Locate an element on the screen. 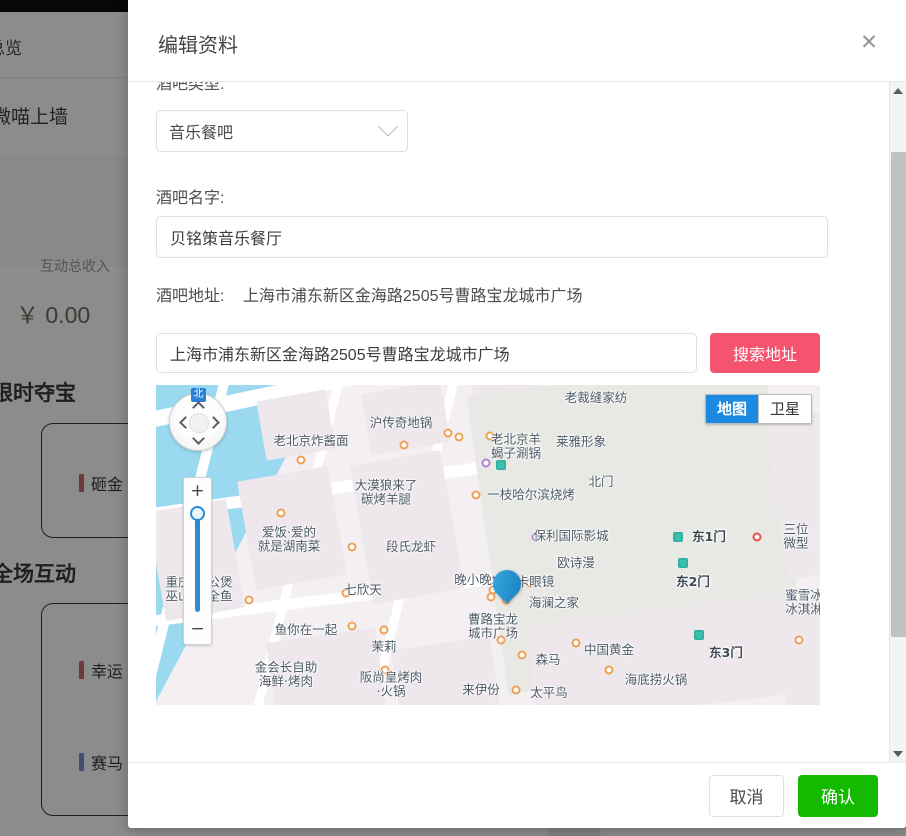 This screenshot has height=836, width=906. address-search-input is located at coordinates (426, 353).